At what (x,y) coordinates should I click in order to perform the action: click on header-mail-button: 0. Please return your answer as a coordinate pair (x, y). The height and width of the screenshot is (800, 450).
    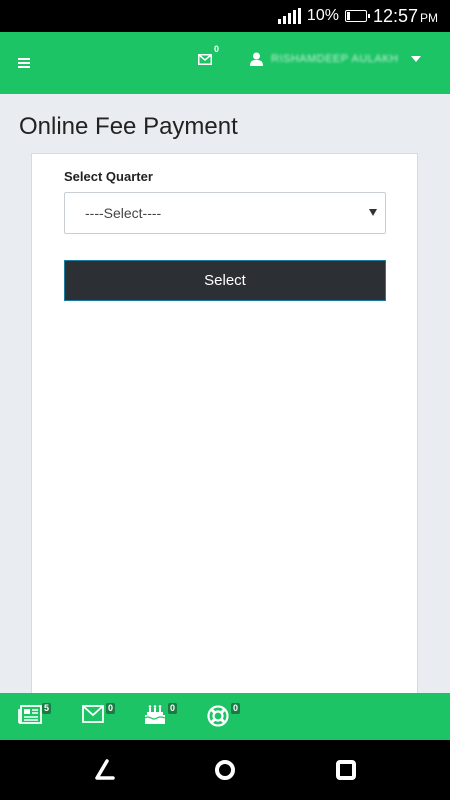
    Looking at the image, I should click on (208, 57).